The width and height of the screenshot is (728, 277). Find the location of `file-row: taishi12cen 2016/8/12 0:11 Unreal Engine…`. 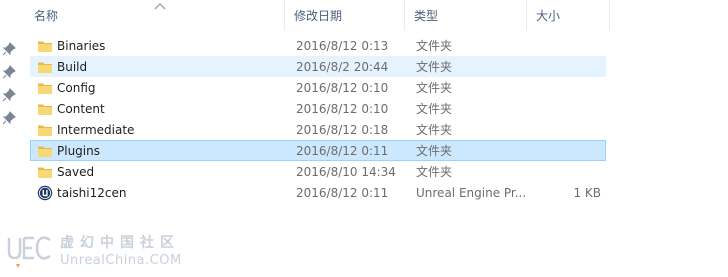

file-row: taishi12cen 2016/8/12 0:11 Unreal Engine… is located at coordinates (318, 192).